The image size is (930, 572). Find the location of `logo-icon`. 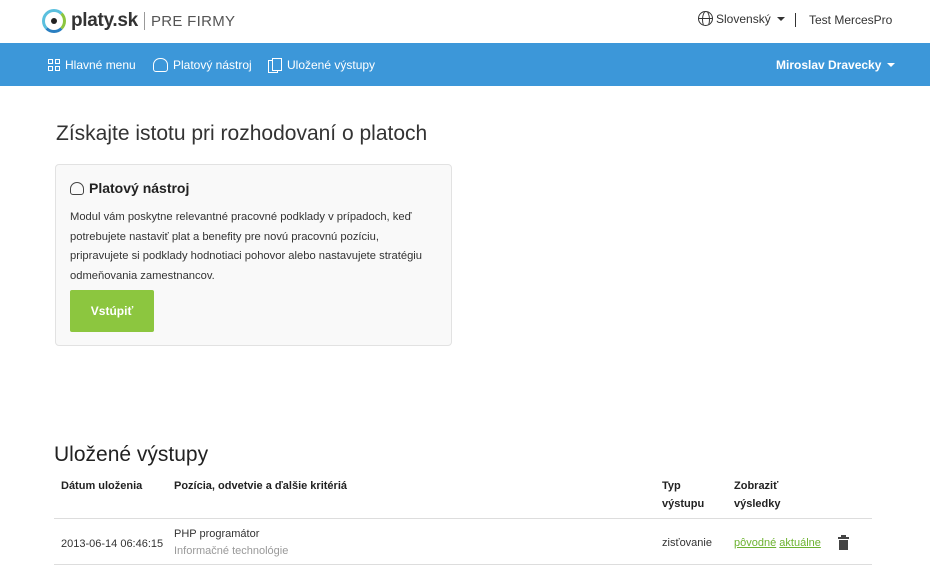

logo-icon is located at coordinates (54, 21).